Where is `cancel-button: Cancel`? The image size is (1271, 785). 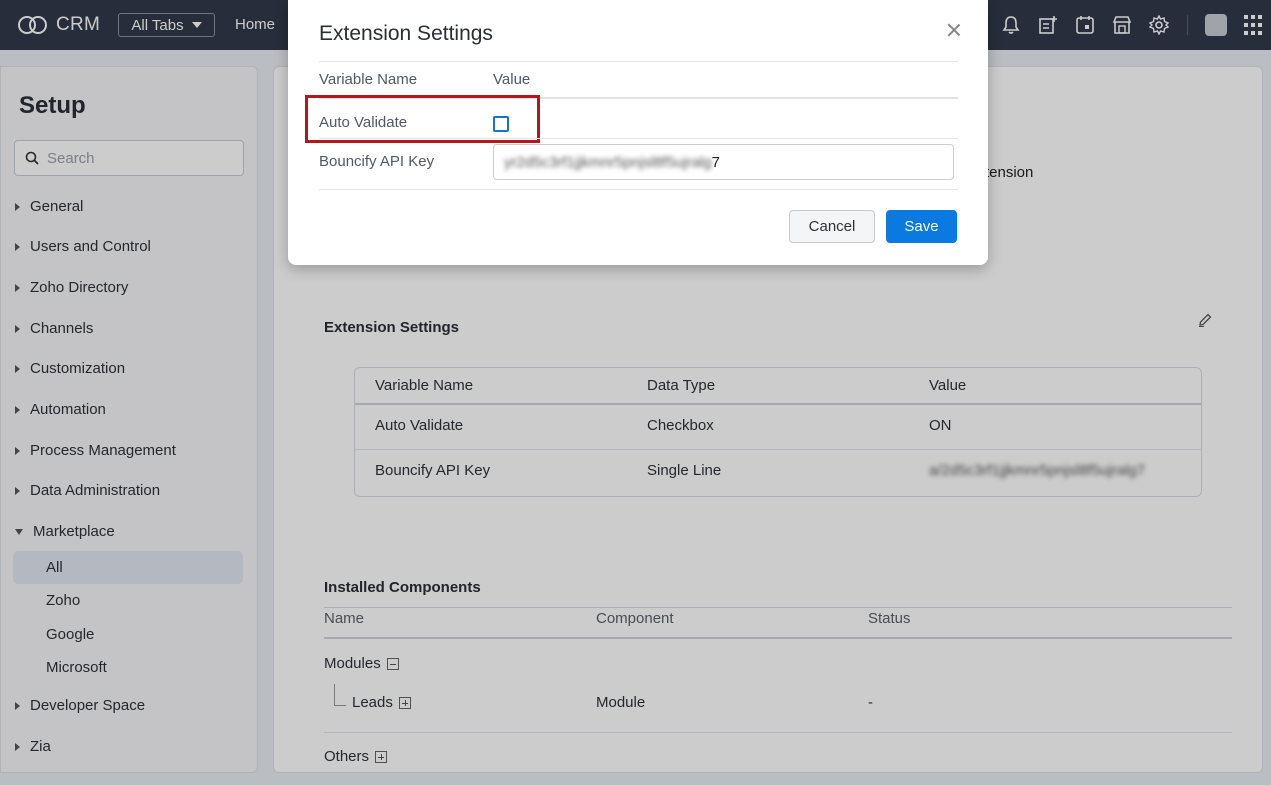 cancel-button: Cancel is located at coordinates (832, 226).